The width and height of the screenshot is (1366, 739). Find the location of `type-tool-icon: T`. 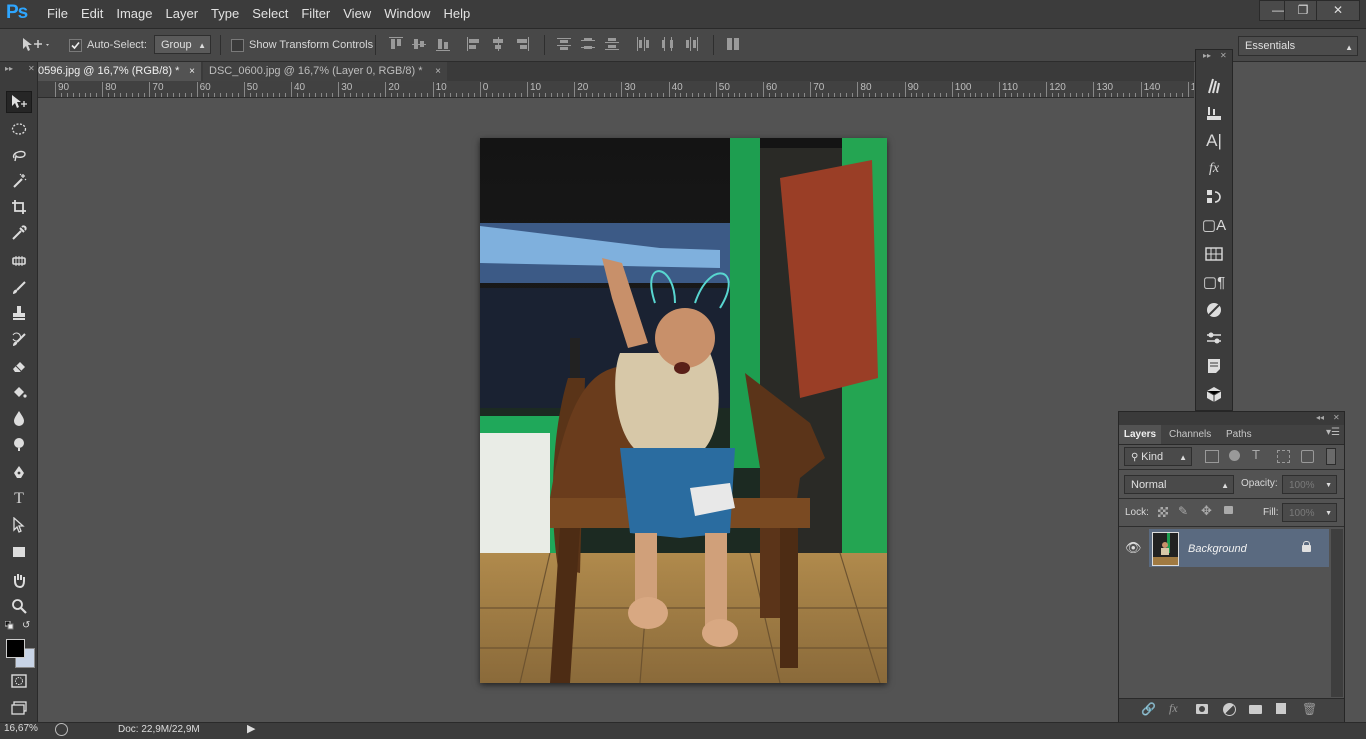

type-tool-icon: T is located at coordinates (19, 499).